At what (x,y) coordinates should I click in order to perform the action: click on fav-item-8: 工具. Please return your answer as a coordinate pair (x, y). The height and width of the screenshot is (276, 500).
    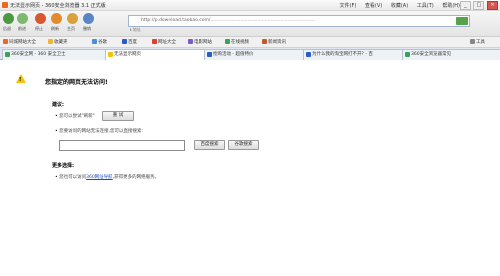
    Looking at the image, I should click on (477, 42).